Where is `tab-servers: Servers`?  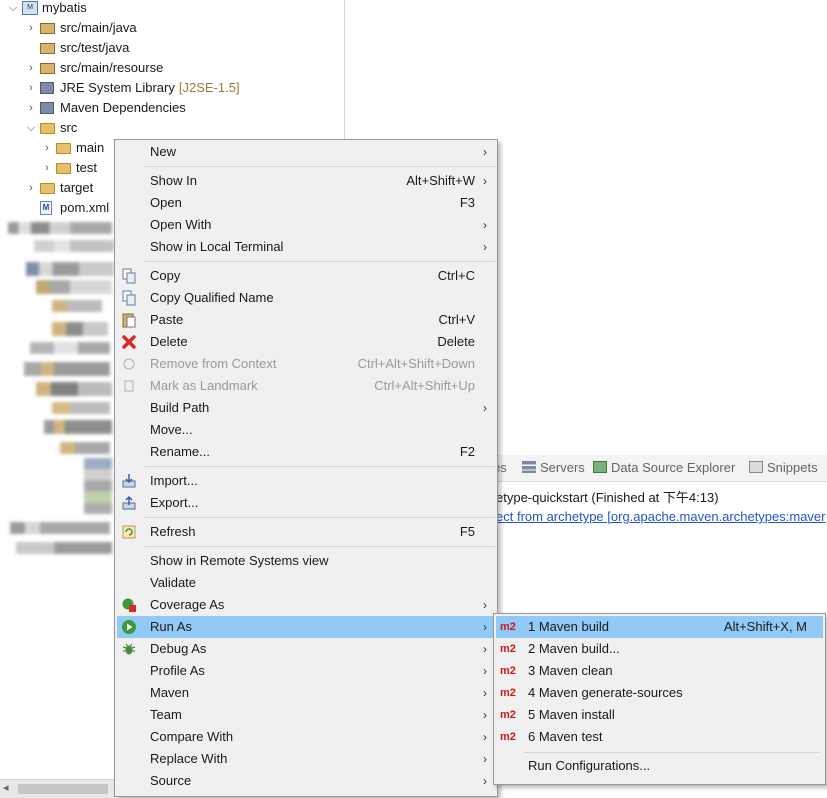
tab-servers: Servers is located at coordinates (553, 467).